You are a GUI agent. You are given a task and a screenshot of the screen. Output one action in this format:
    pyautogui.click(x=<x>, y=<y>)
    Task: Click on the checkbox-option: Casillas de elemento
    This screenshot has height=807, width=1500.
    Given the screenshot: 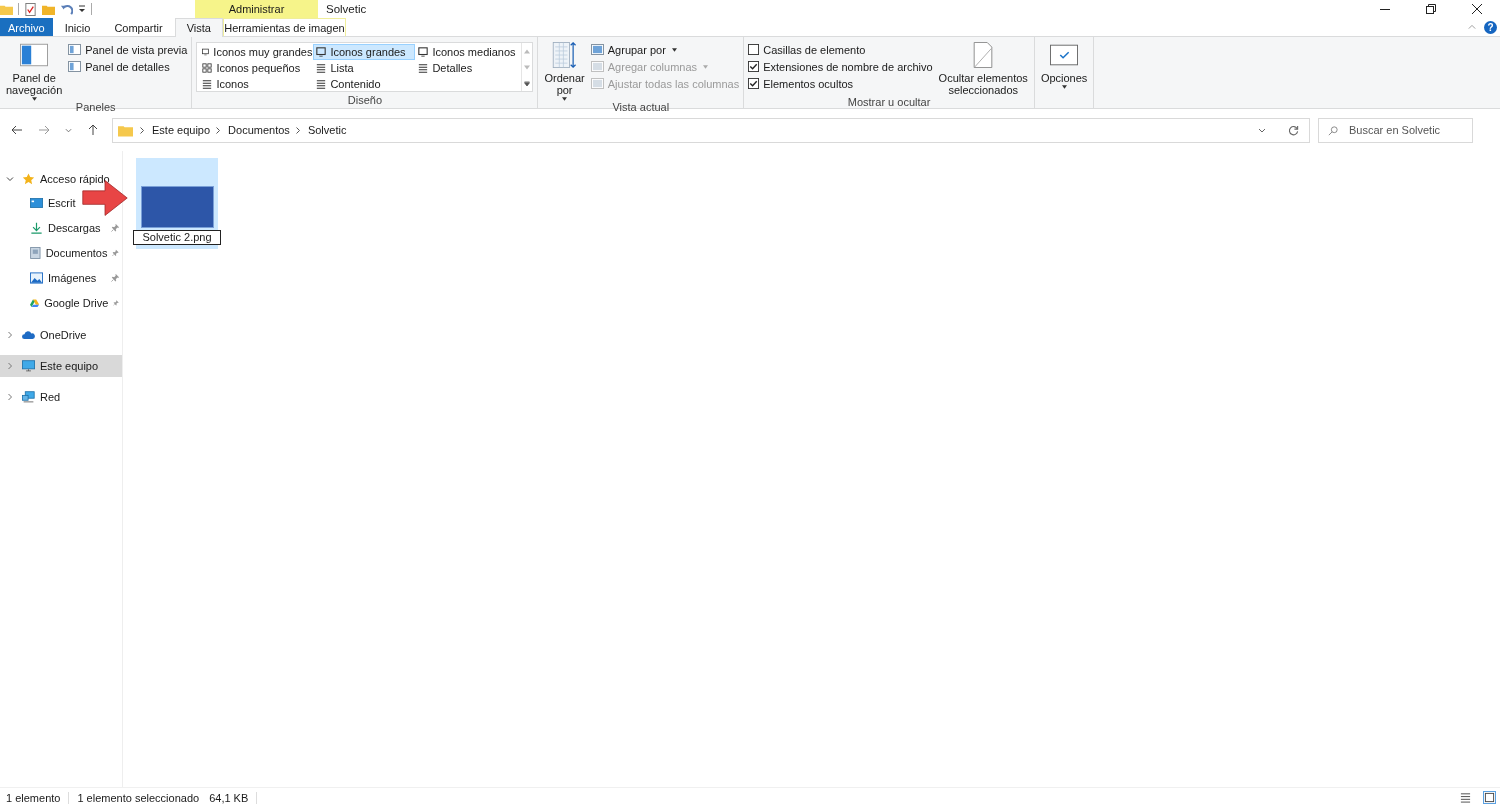 What is the action you would take?
    pyautogui.click(x=840, y=49)
    